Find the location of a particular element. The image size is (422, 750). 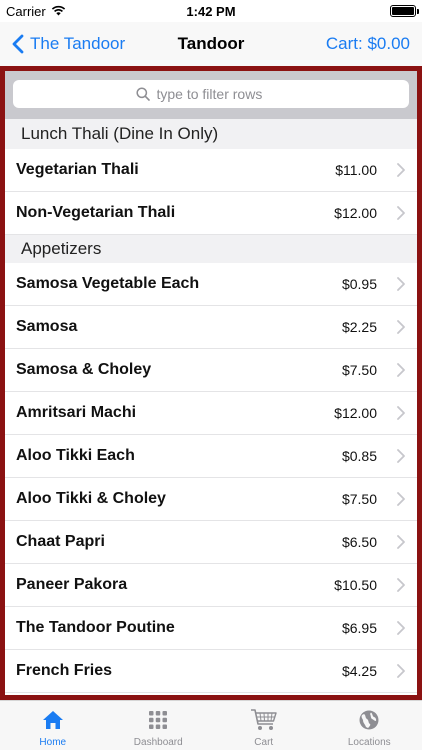

cart-total-button: Cart: $0.00 is located at coordinates (368, 44).